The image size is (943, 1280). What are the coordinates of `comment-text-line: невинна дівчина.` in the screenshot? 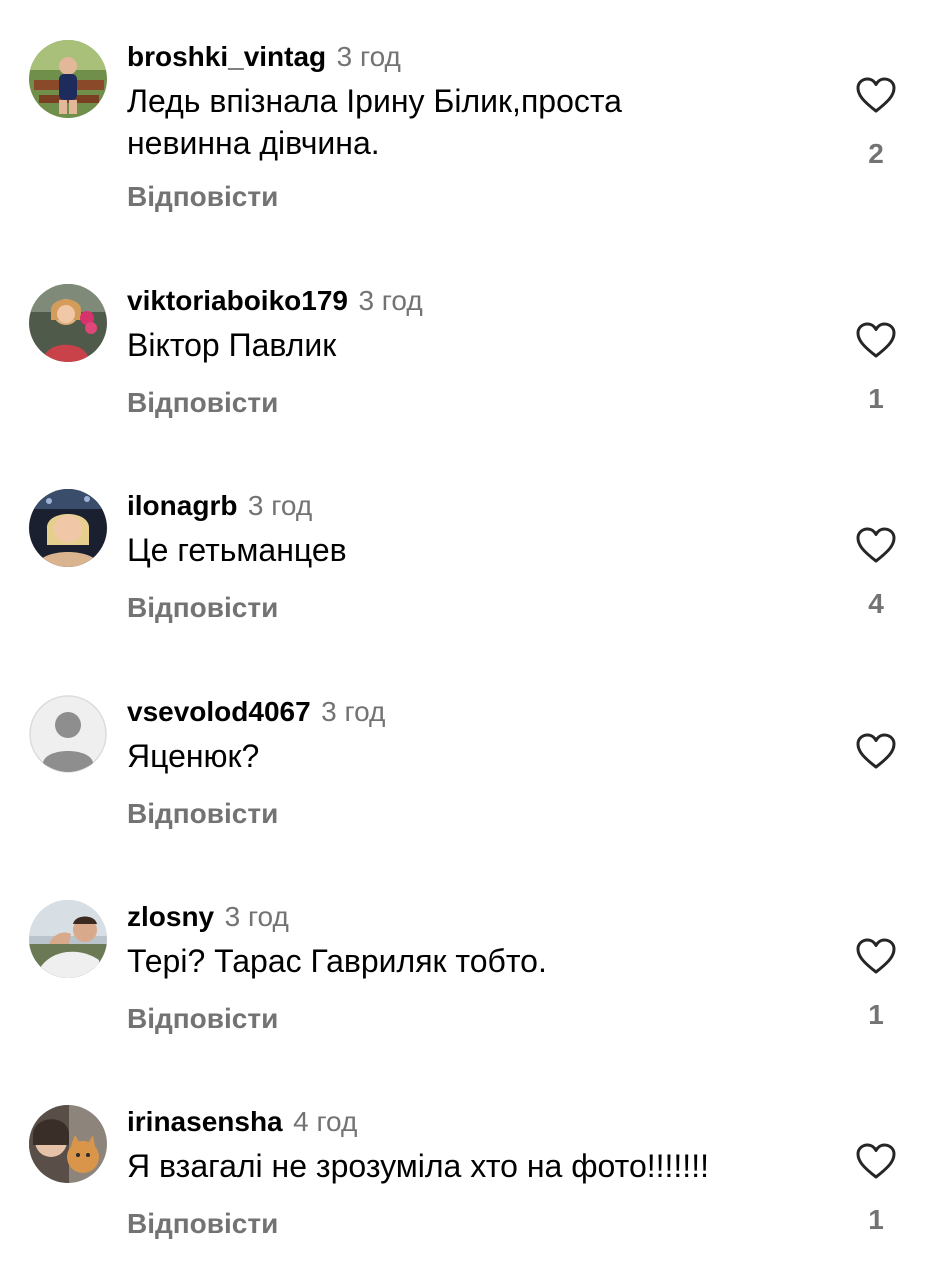 It's located at (253, 143).